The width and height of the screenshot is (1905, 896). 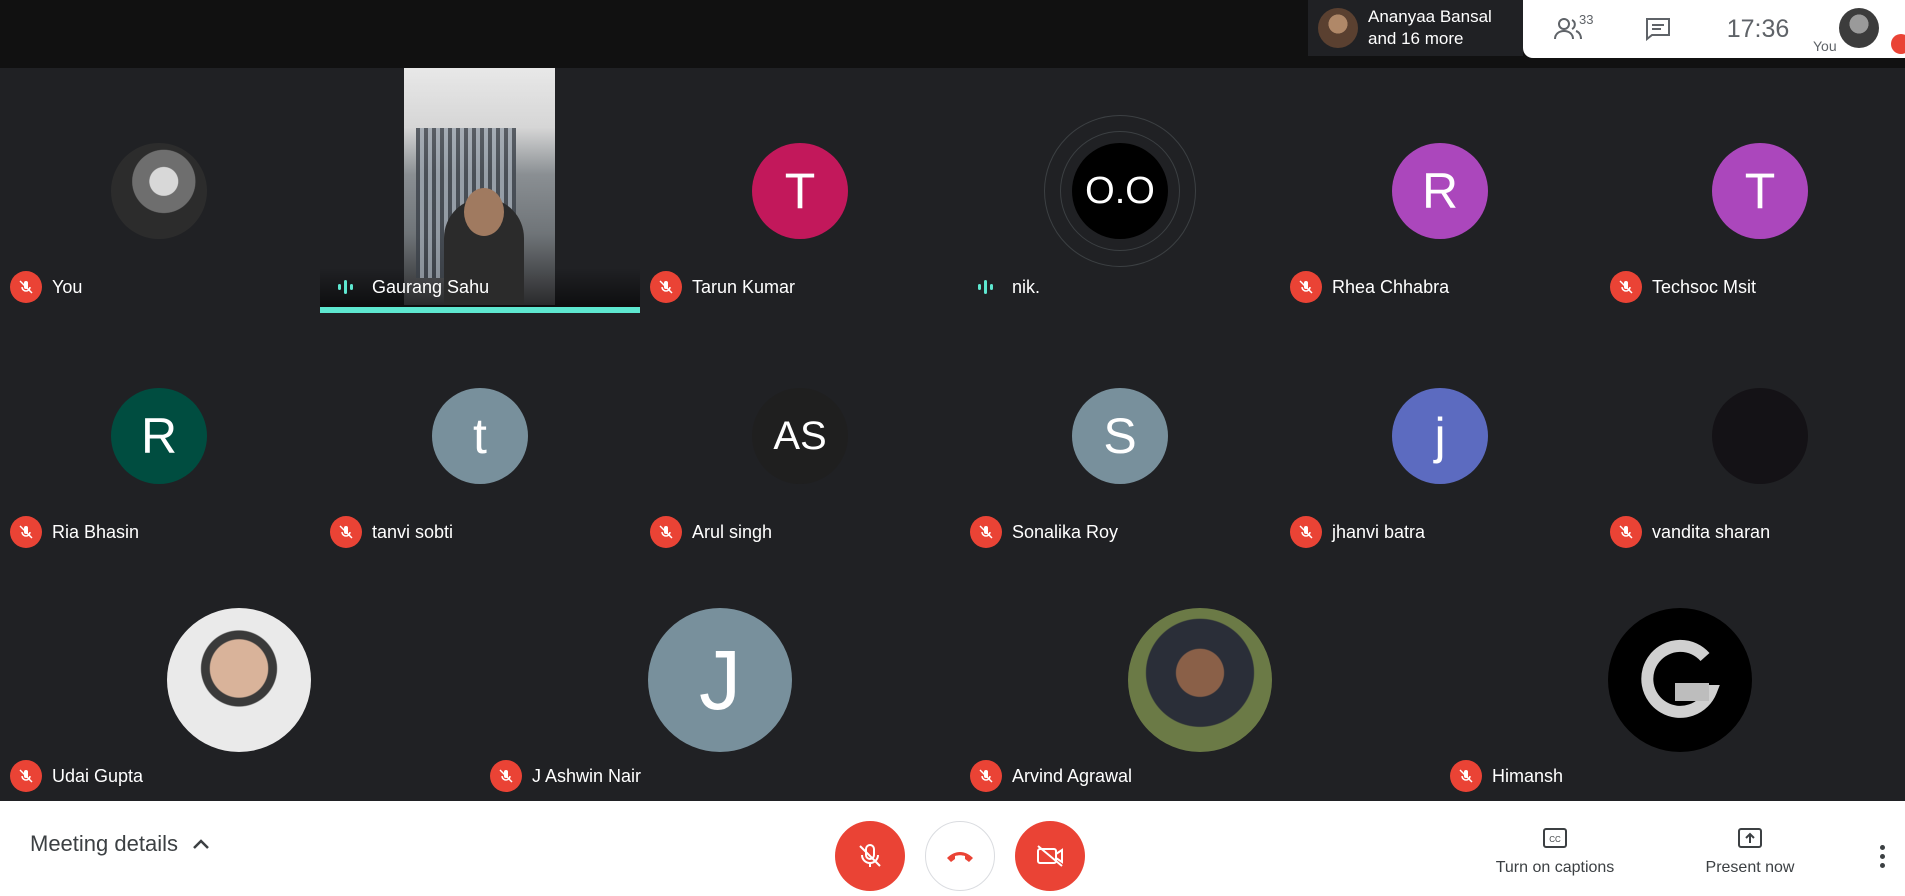 I want to click on hang-up-icon, so click(x=960, y=857).